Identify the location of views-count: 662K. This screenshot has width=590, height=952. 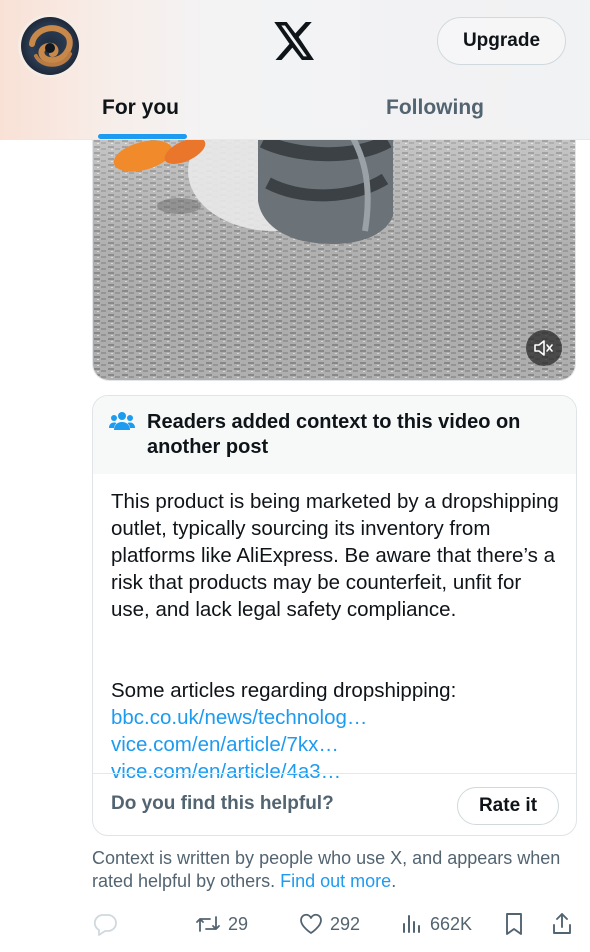
(451, 923).